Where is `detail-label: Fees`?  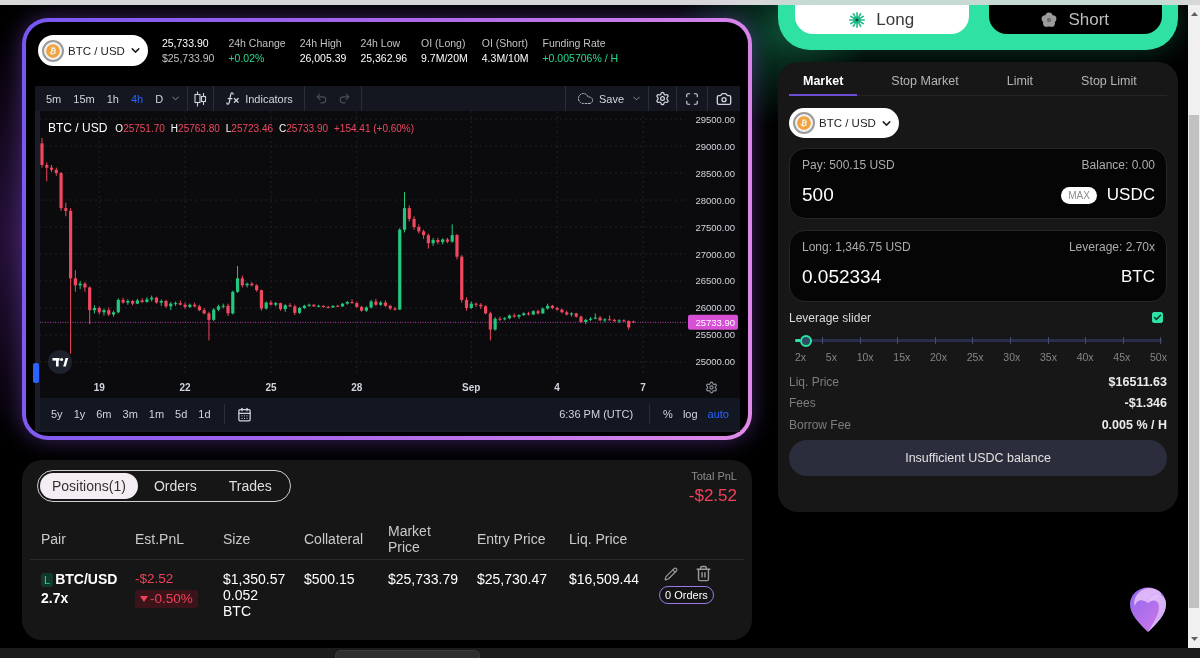
detail-label: Fees is located at coordinates (802, 403).